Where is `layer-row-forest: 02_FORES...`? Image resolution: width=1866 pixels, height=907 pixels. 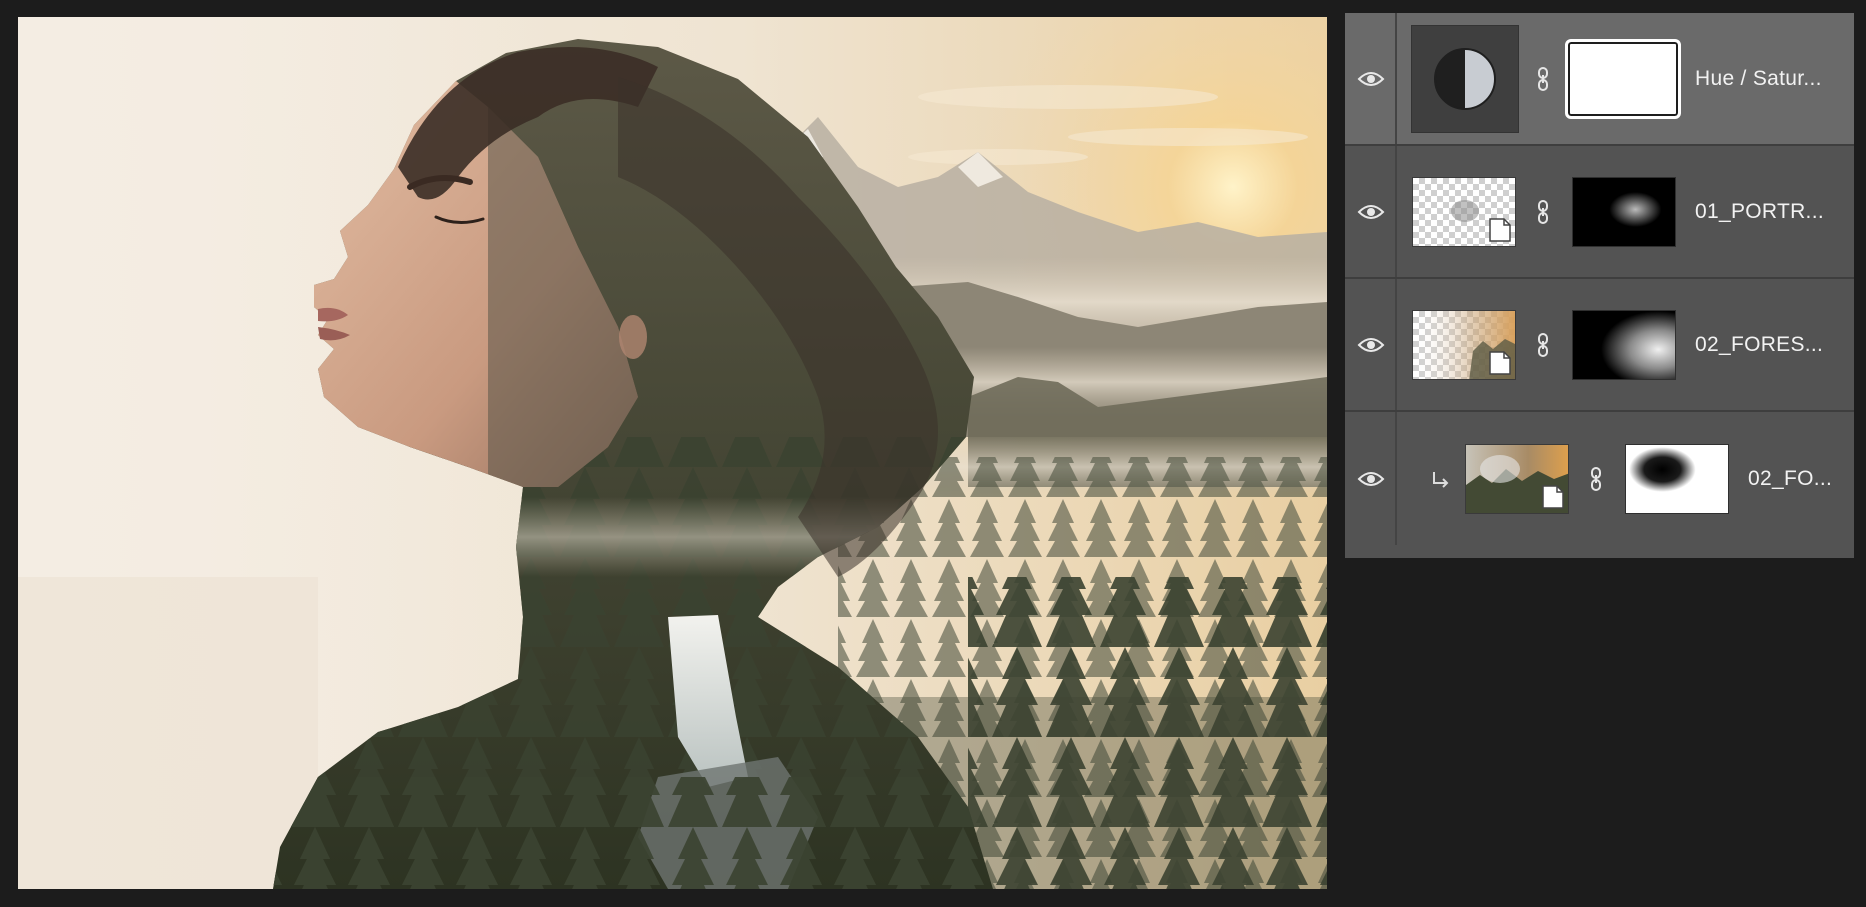 layer-row-forest: 02_FORES... is located at coordinates (1599, 345).